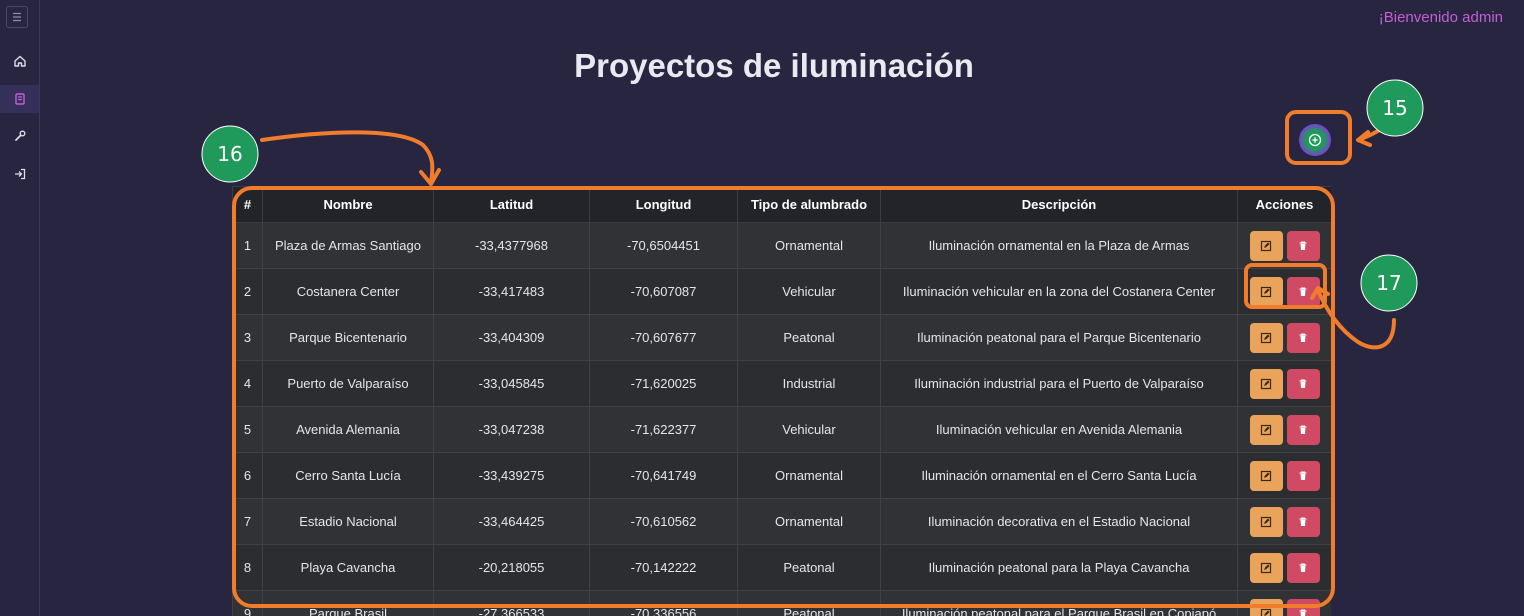 This screenshot has height=616, width=1524. I want to click on cell-name: Avenida Alemania, so click(348, 429).